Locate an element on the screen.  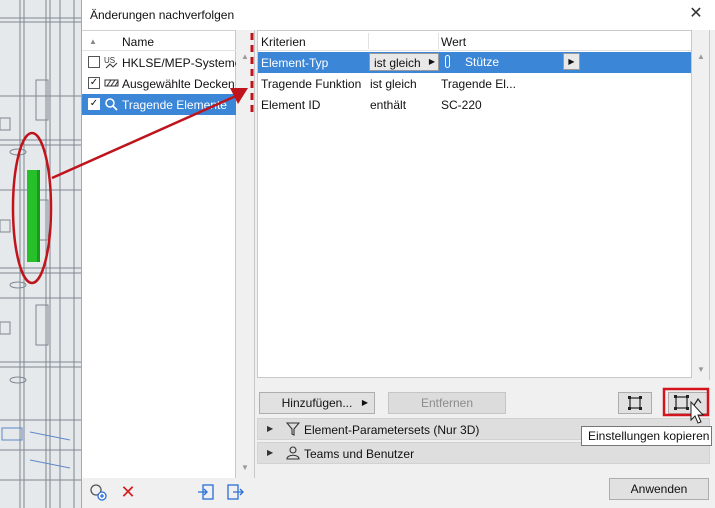
dropdown-arrow-icon: ▶ is located at coordinates (431, 61).